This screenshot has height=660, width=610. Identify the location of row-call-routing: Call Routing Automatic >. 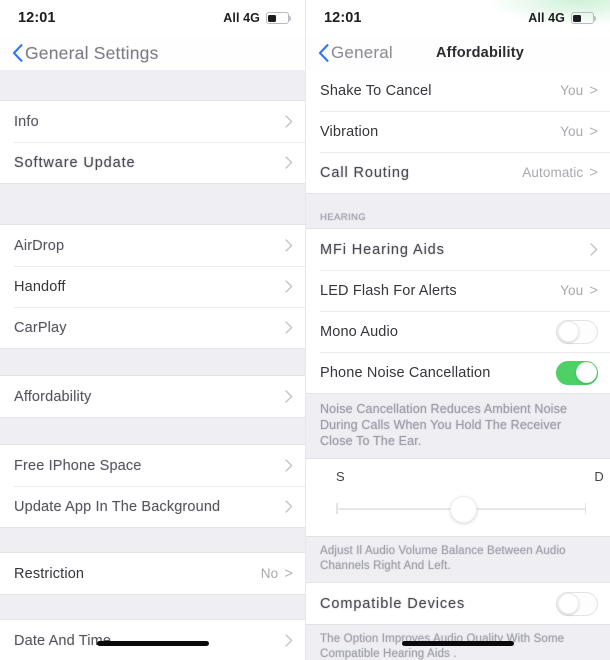
(458, 172).